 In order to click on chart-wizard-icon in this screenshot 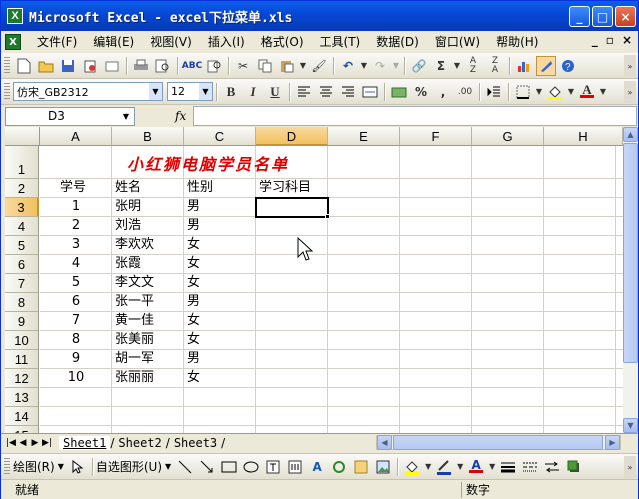, I will do `click(524, 66)`.